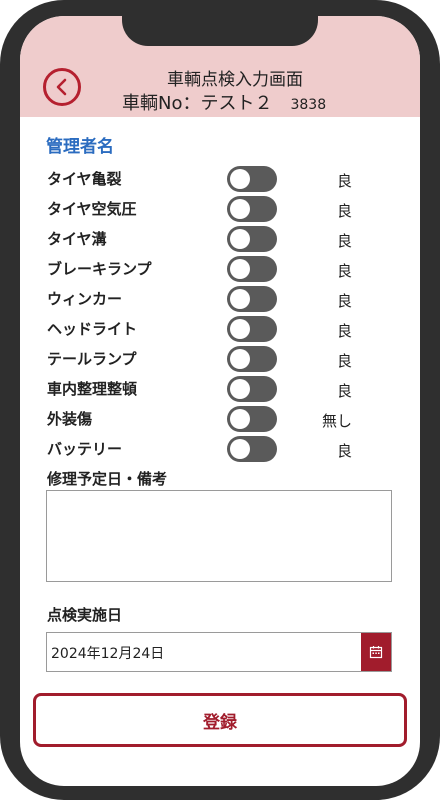 This screenshot has height=800, width=440. Describe the element at coordinates (108, 654) in the screenshot. I see `inspection-date-value: 2024年12月24日` at that location.